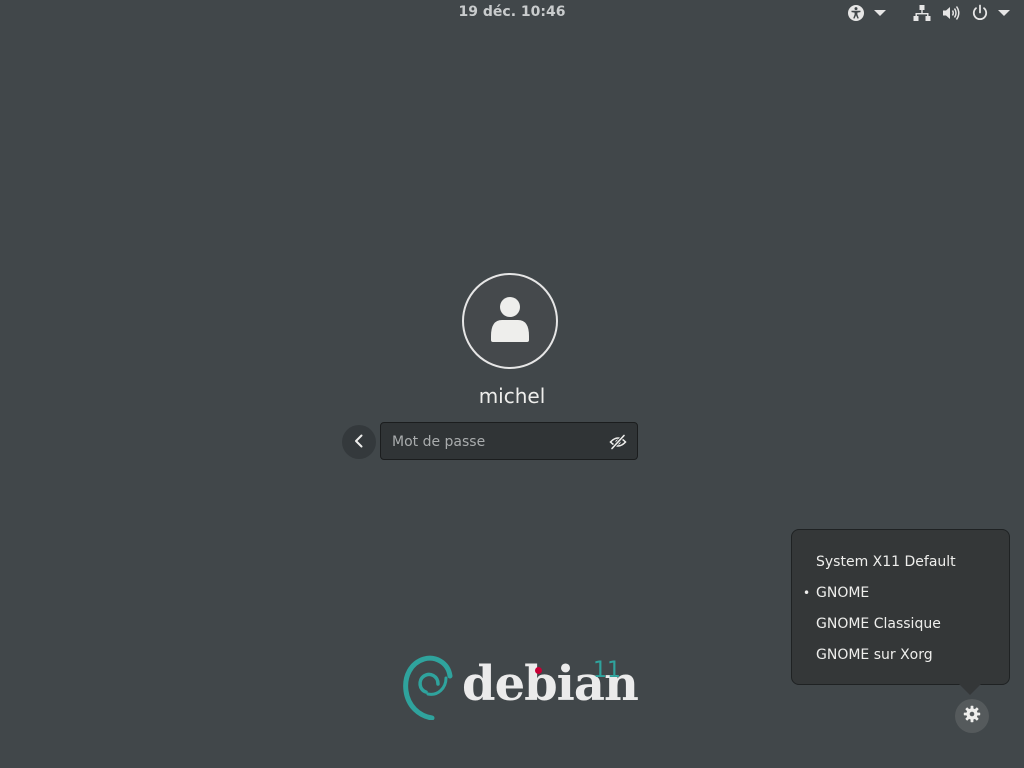 The image size is (1024, 768). I want to click on debian-red-dot, so click(538, 670).